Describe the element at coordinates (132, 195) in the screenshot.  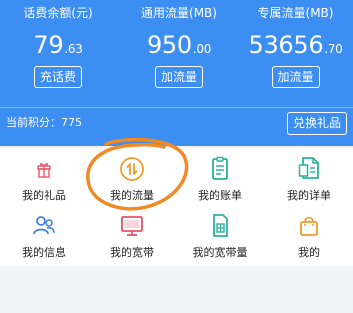
I see `grid-item-label: 我的流量` at that location.